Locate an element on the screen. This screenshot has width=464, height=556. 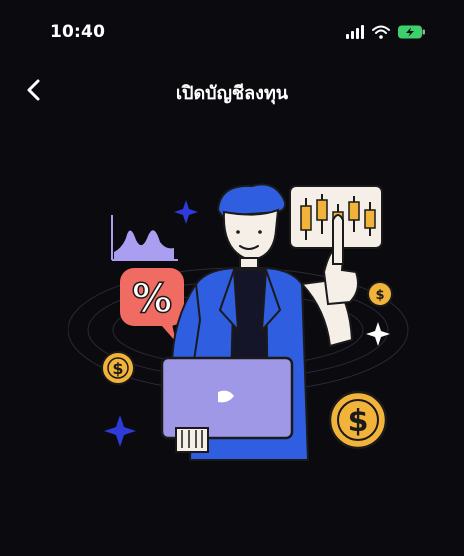
area-chart-icon is located at coordinates (144, 238).